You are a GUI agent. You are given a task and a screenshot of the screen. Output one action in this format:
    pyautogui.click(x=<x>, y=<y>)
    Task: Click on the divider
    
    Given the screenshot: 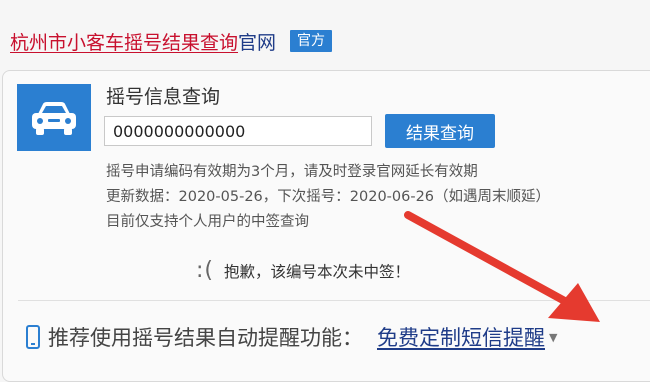 What is the action you would take?
    pyautogui.click(x=334, y=300)
    